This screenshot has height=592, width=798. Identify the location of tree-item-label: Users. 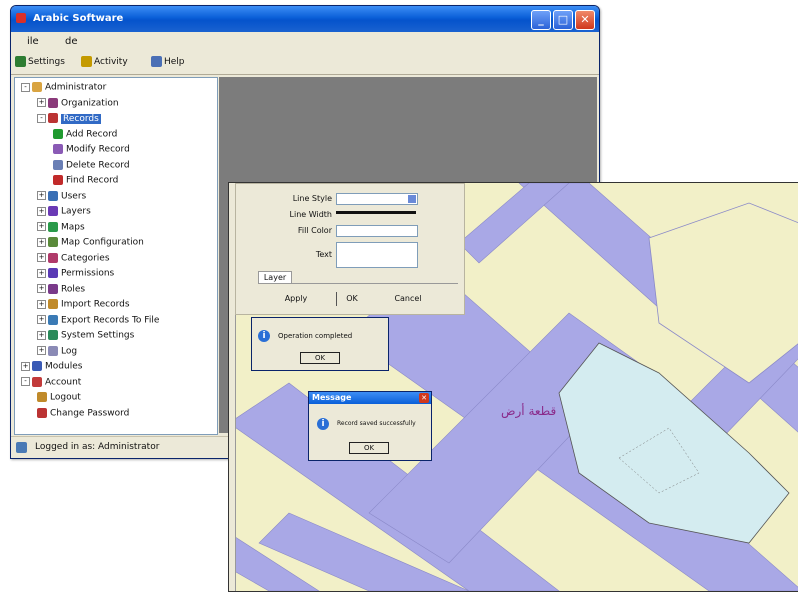
(74, 196).